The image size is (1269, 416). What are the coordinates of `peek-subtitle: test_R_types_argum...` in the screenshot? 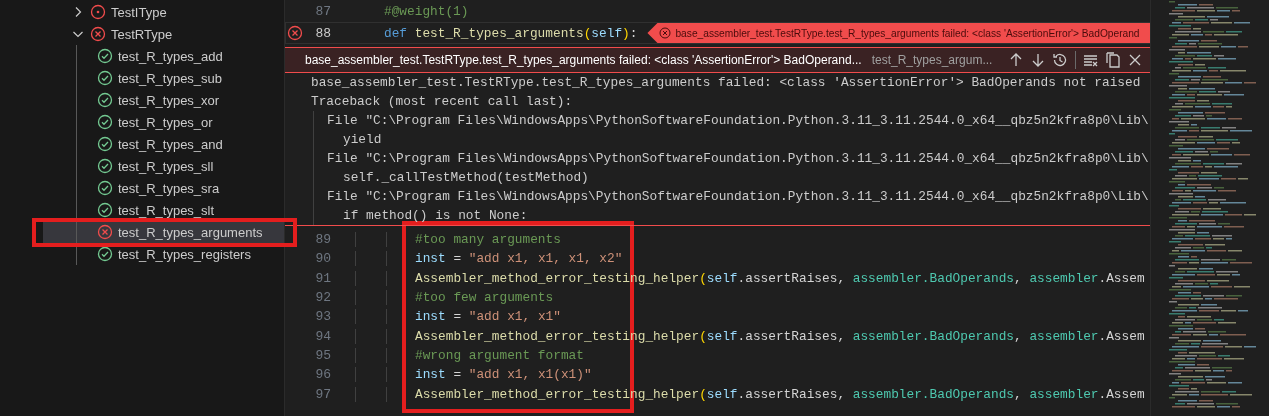 It's located at (932, 60).